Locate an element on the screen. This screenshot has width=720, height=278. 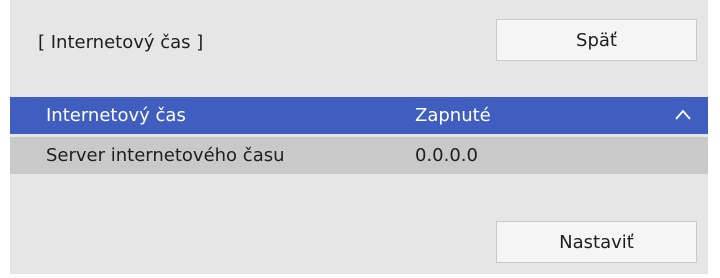
time-server-row: Server internetového času 0.0.0.0 is located at coordinates (359, 155).